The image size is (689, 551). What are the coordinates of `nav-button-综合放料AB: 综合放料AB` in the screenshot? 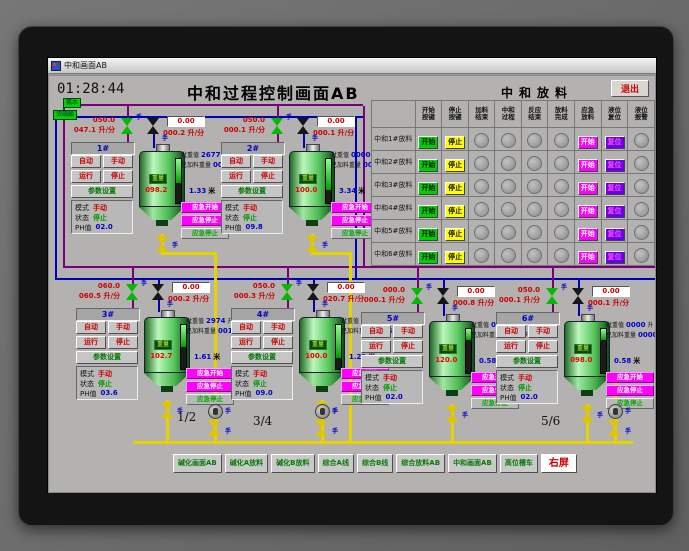 It's located at (421, 463).